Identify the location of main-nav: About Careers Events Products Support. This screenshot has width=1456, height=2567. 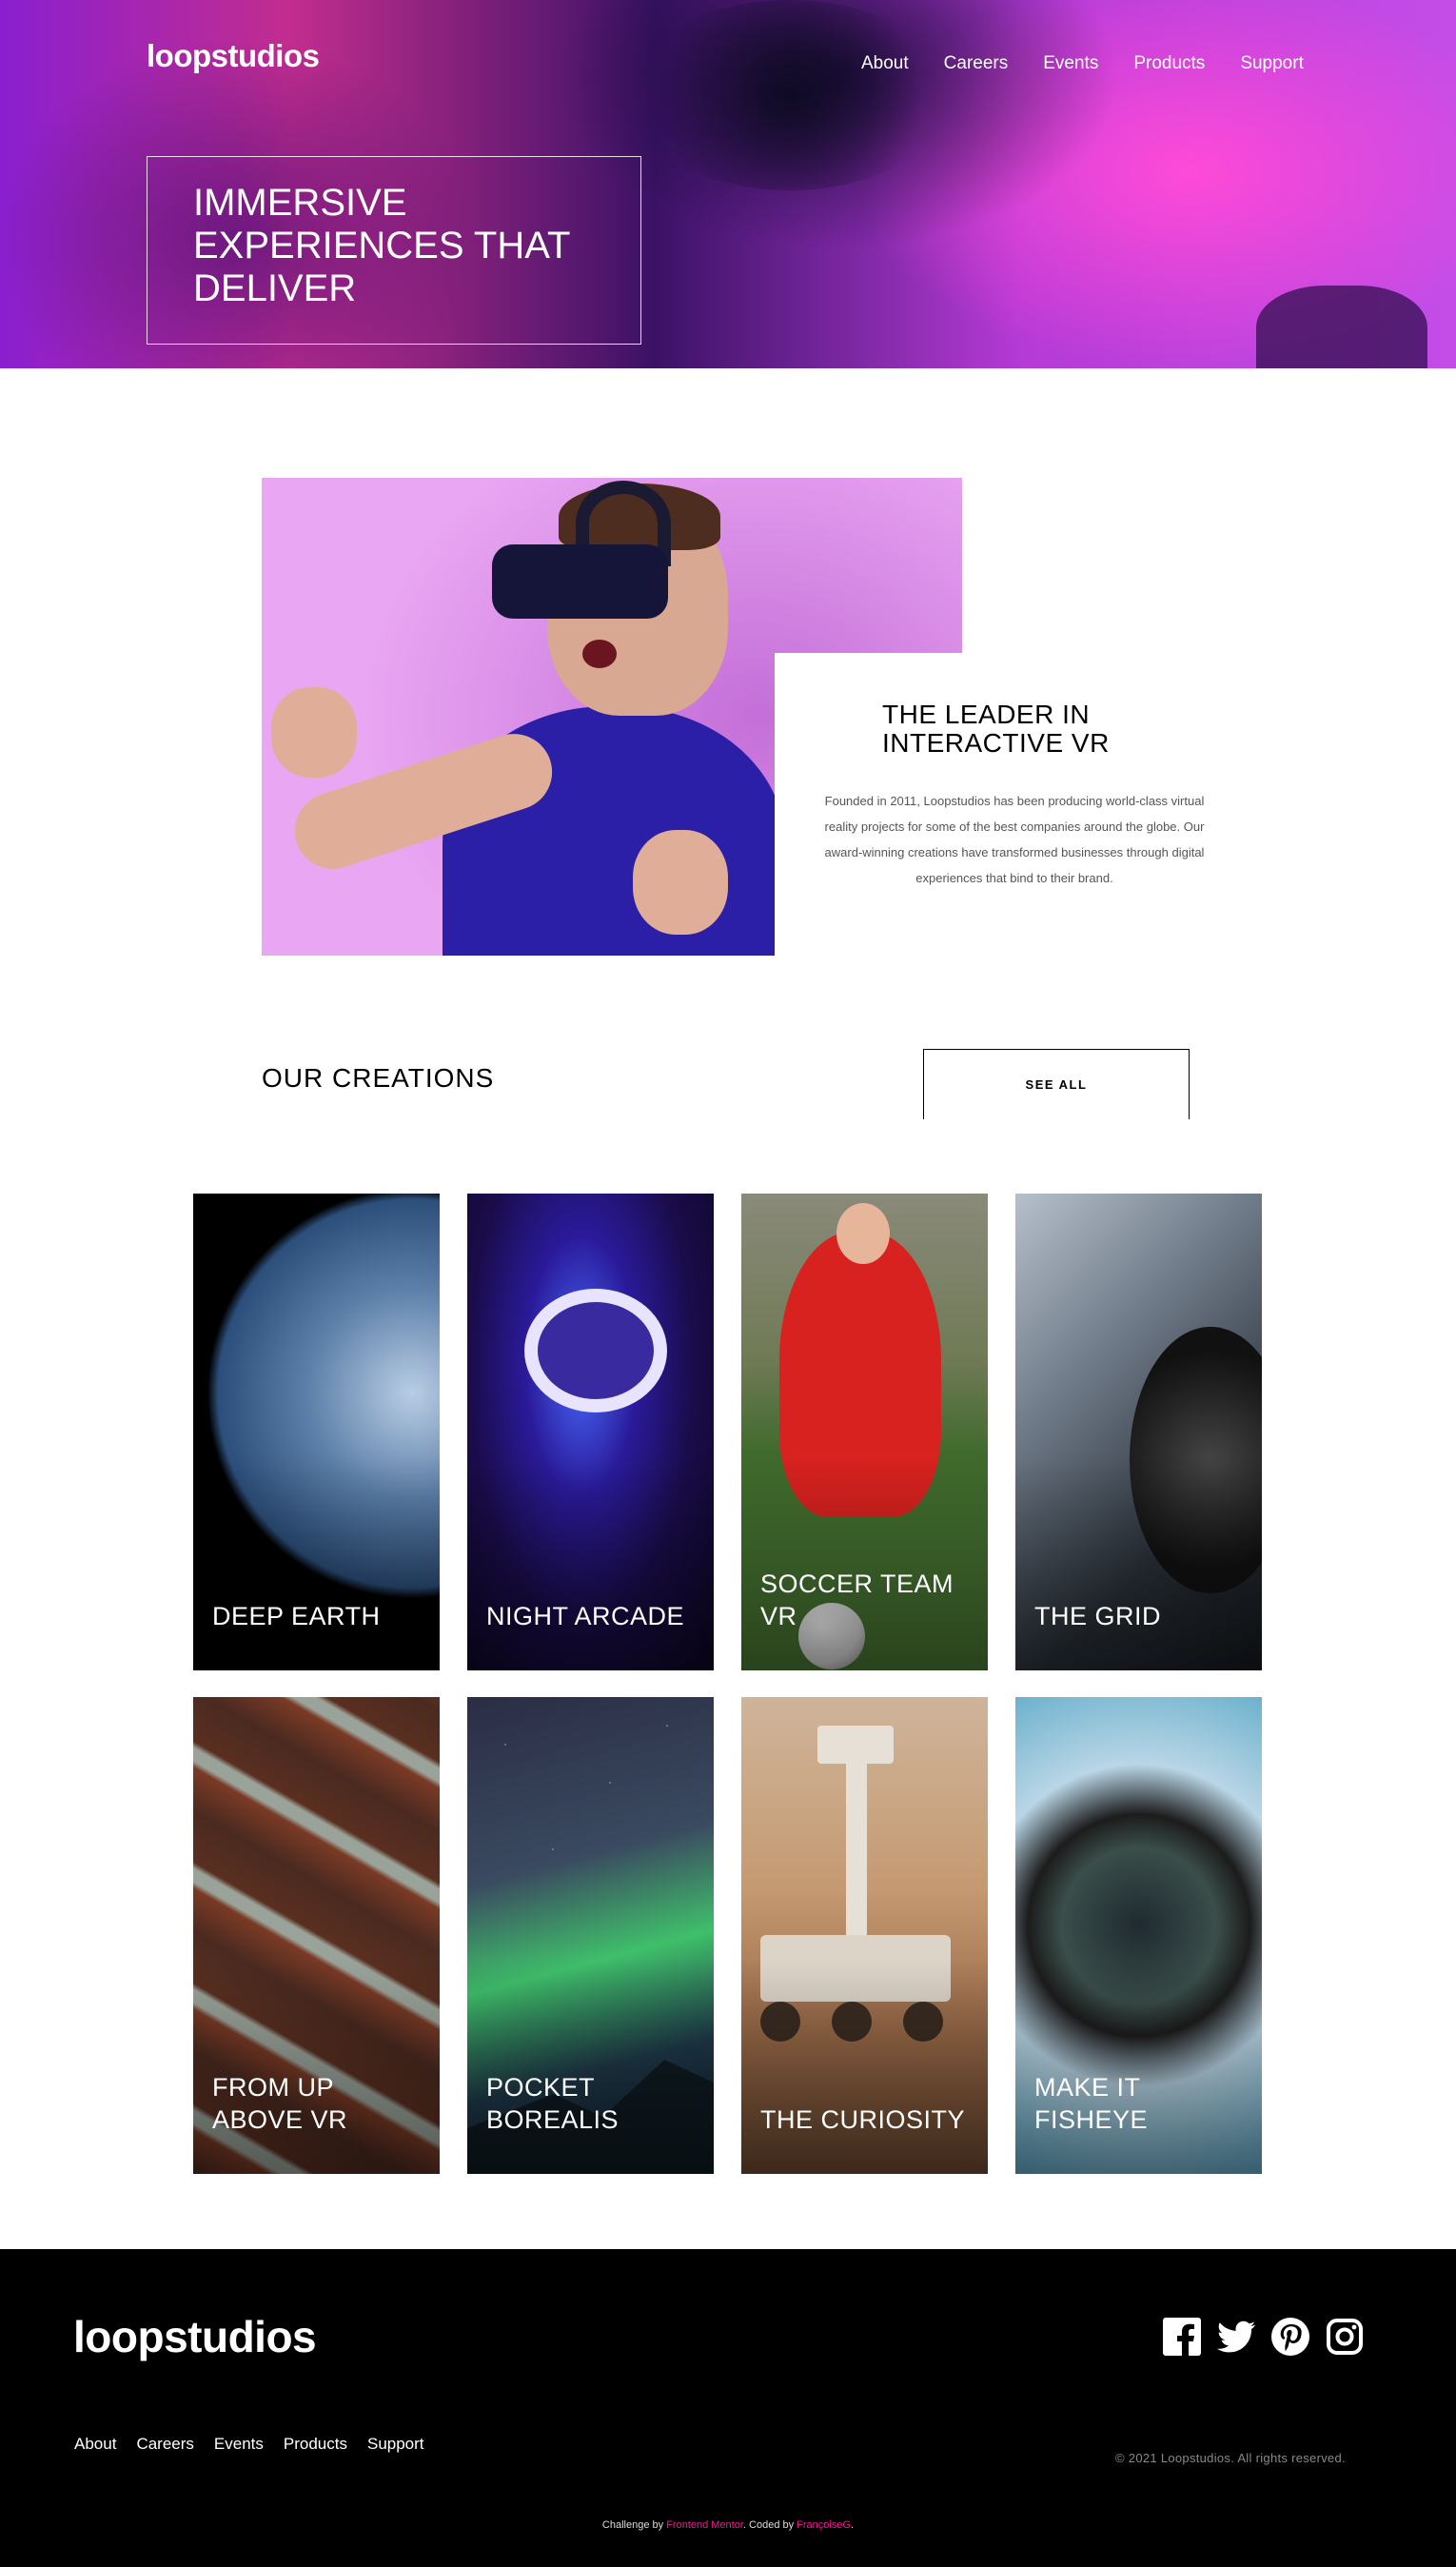
(1100, 63).